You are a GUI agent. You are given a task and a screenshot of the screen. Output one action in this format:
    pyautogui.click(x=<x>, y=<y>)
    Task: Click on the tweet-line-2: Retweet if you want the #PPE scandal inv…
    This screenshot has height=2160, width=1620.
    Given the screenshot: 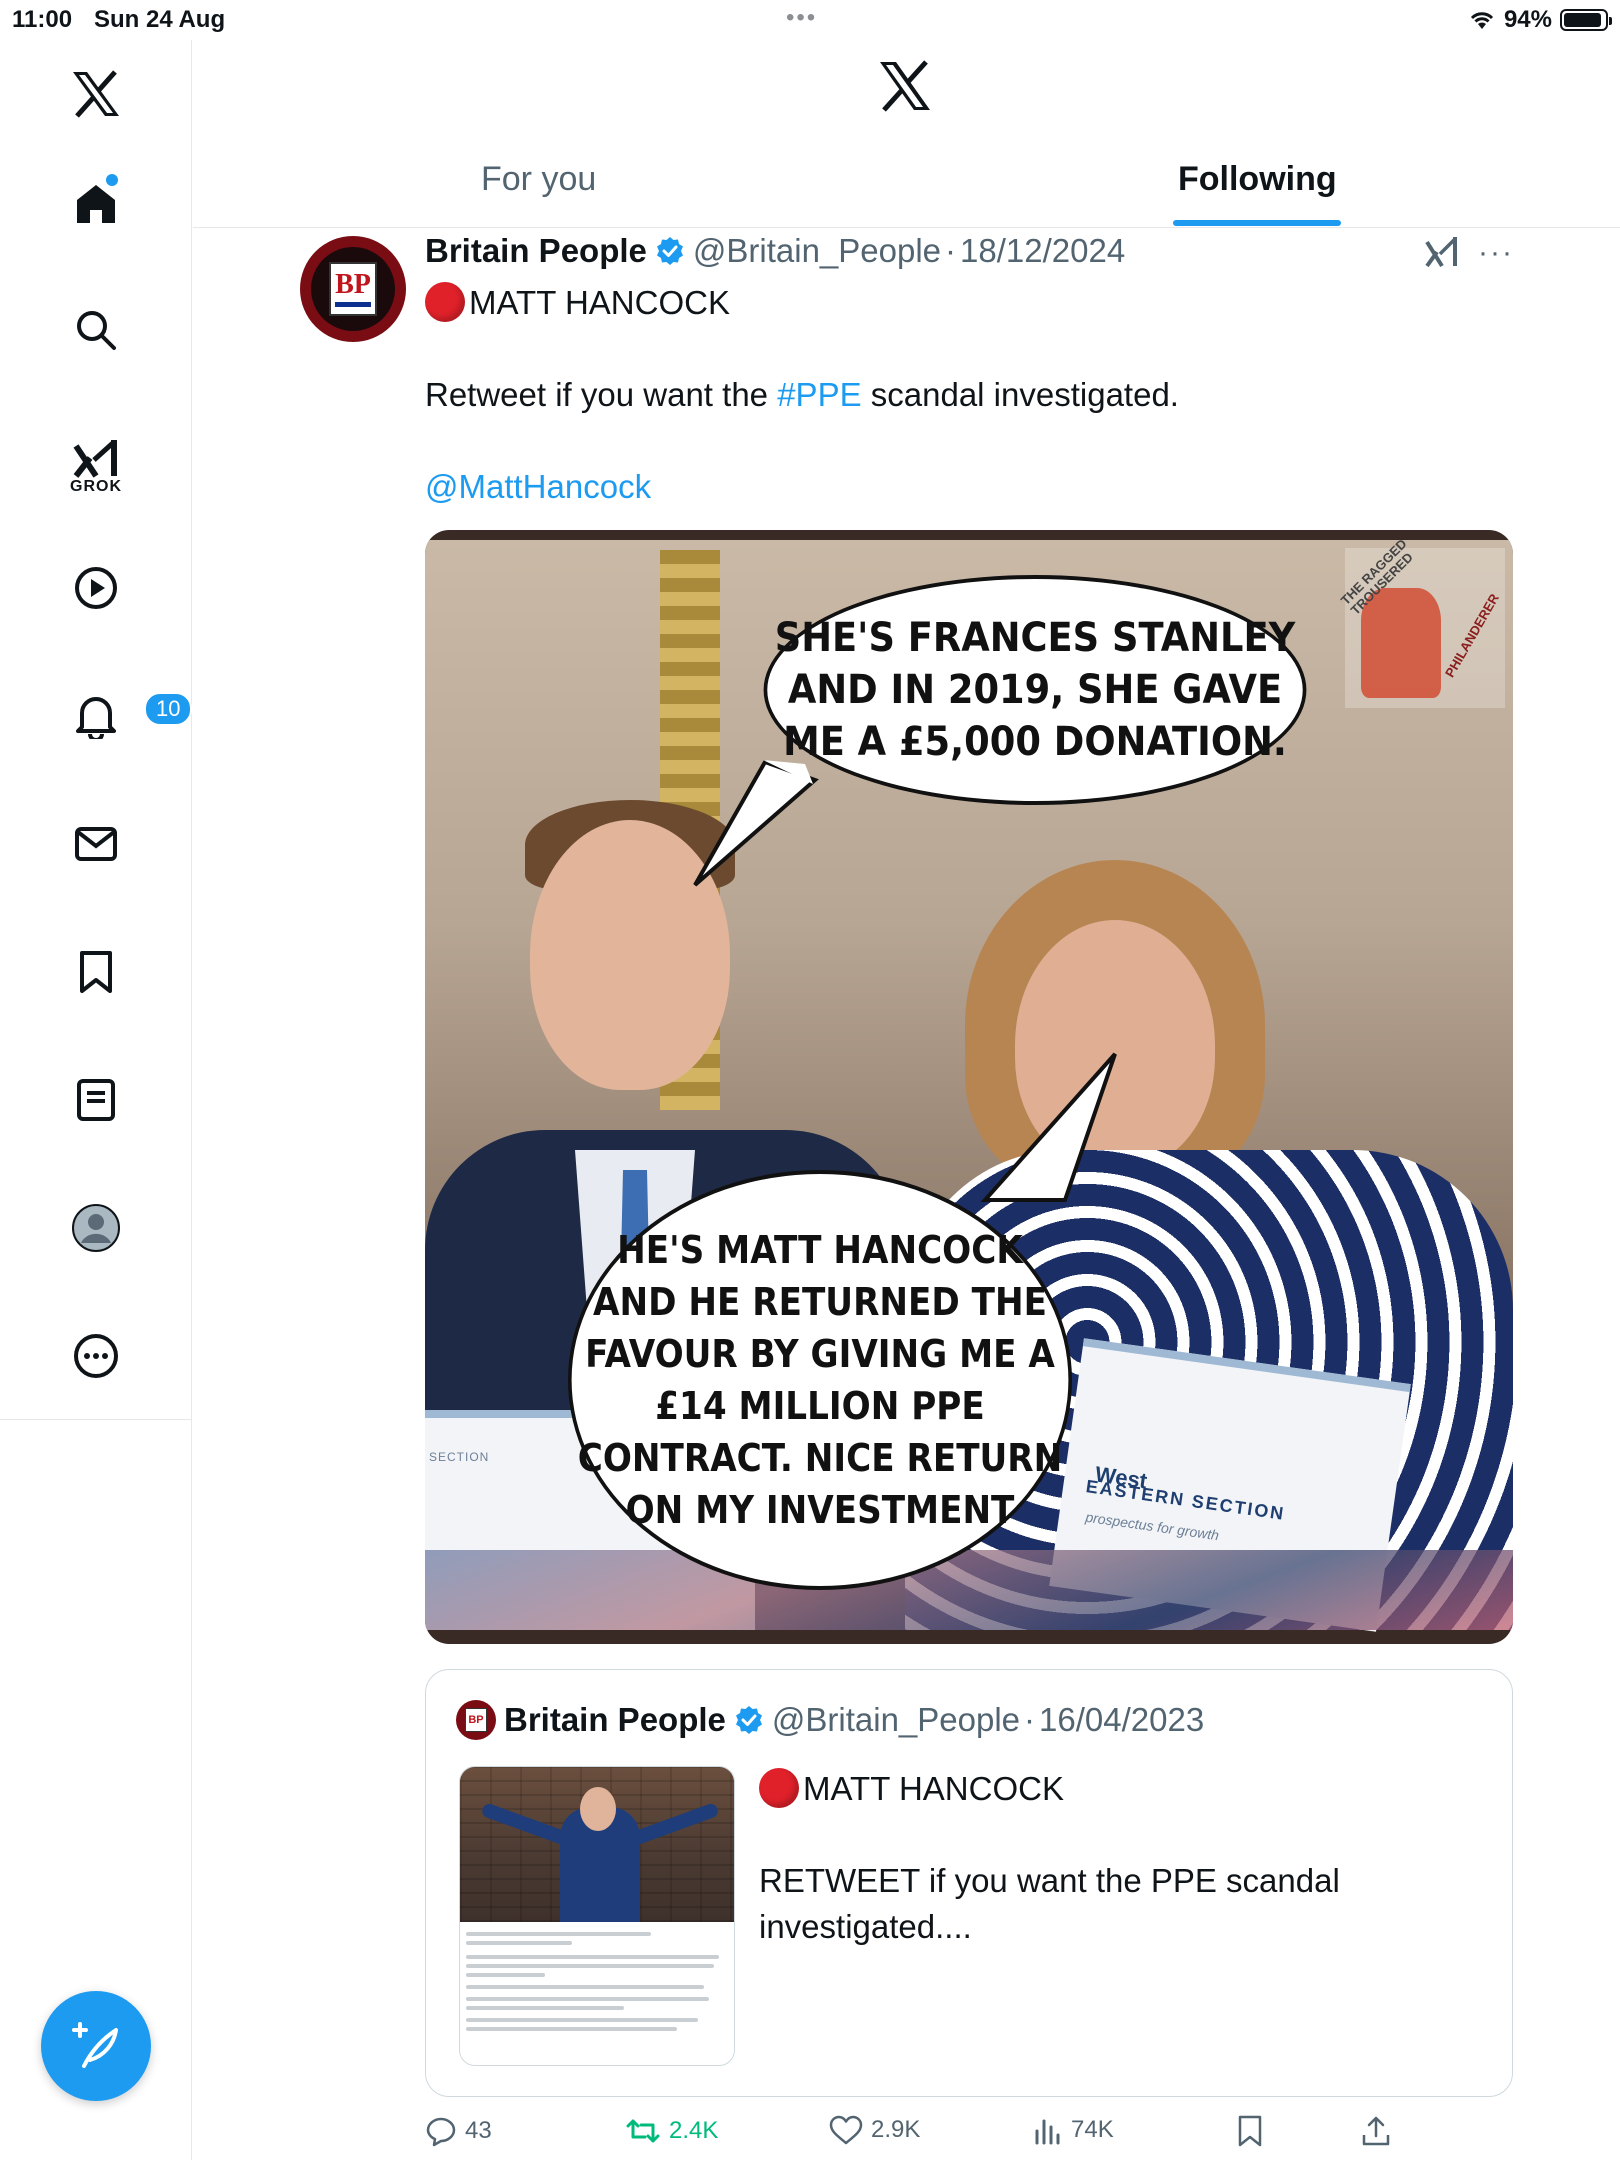 What is the action you would take?
    pyautogui.click(x=802, y=395)
    